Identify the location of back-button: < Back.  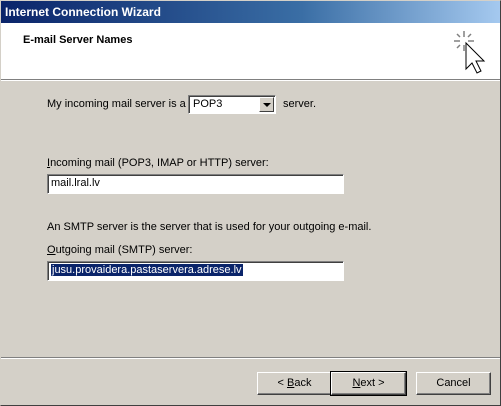
(294, 383).